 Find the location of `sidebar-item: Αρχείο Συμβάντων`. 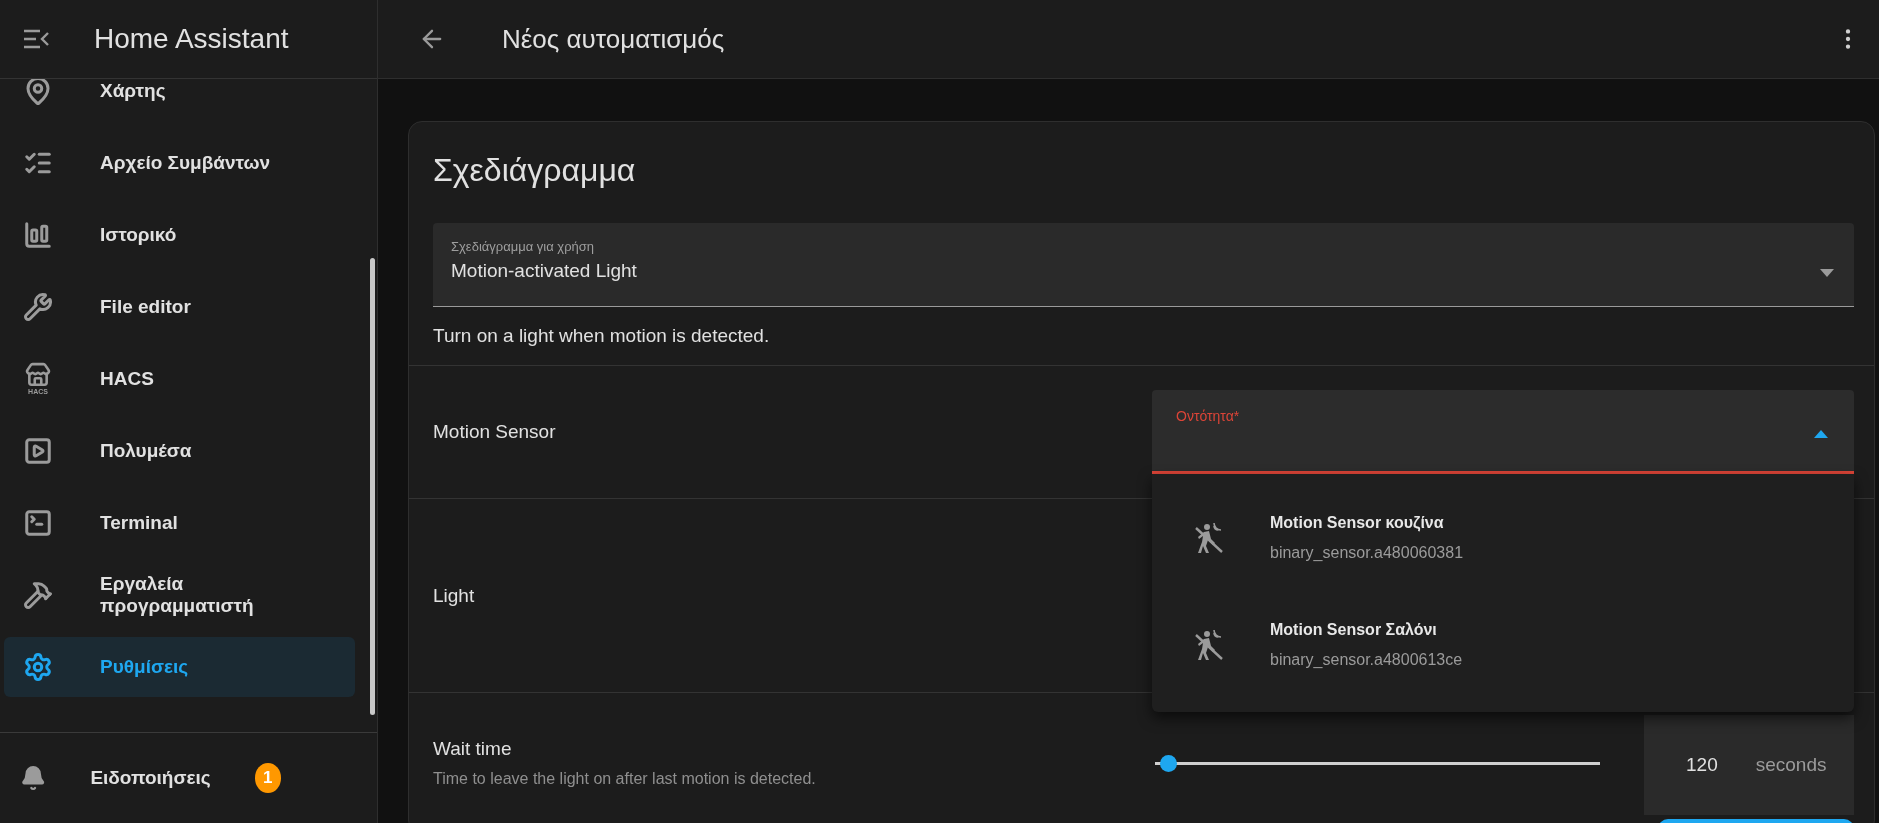

sidebar-item: Αρχείο Συμβάντων is located at coordinates (179, 163).